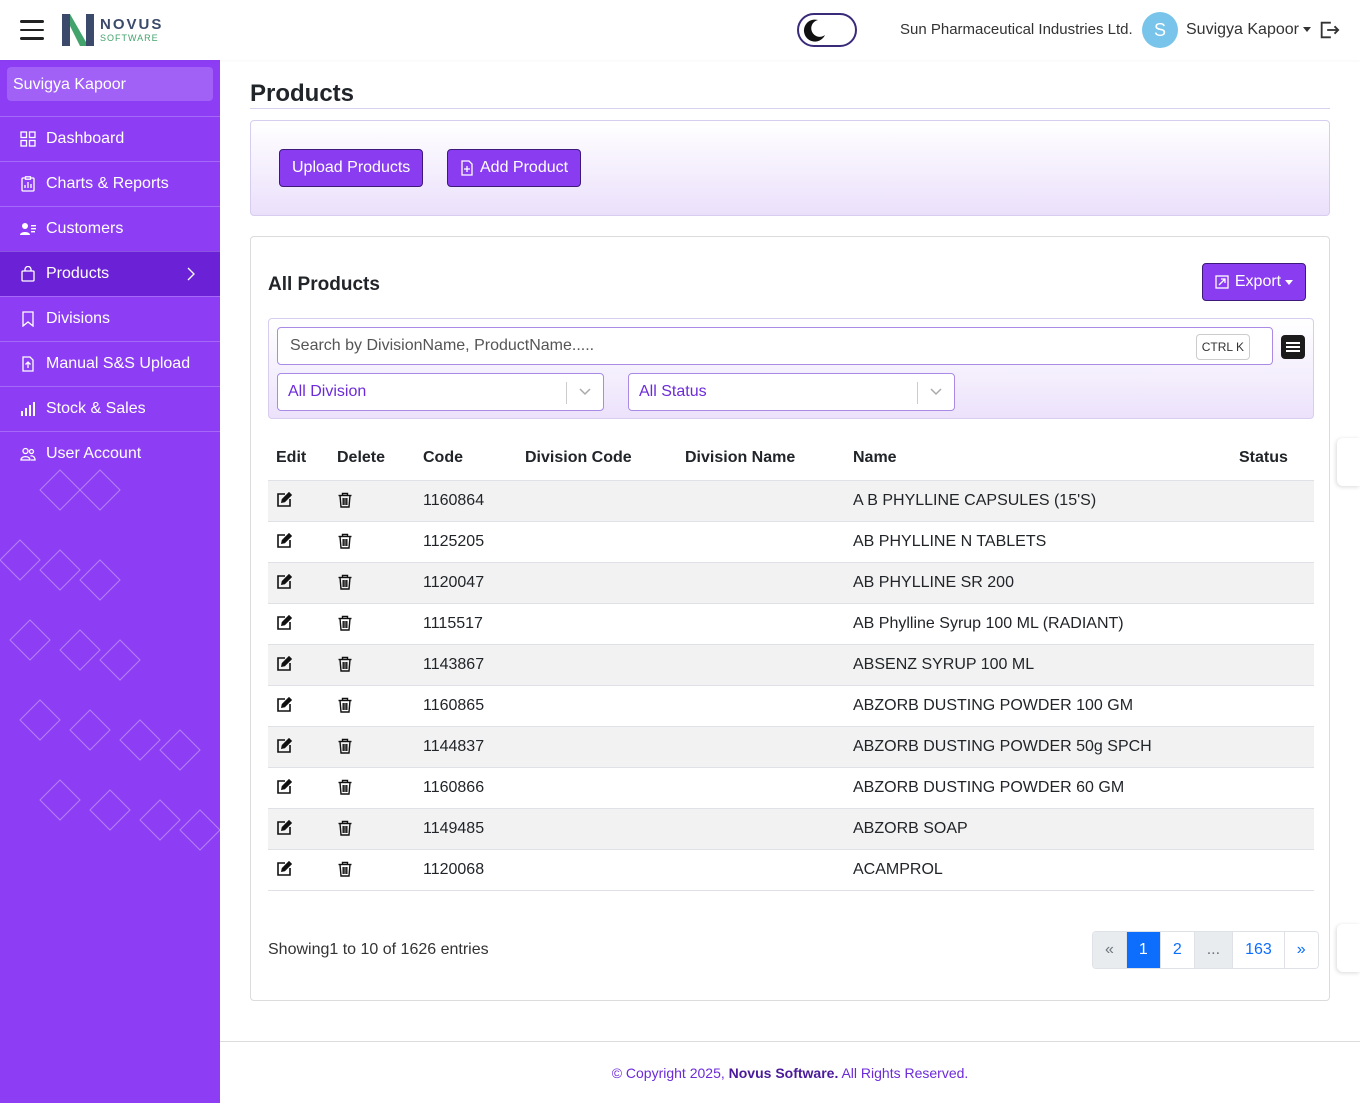  What do you see at coordinates (28, 184) in the screenshot?
I see `report-icon` at bounding box center [28, 184].